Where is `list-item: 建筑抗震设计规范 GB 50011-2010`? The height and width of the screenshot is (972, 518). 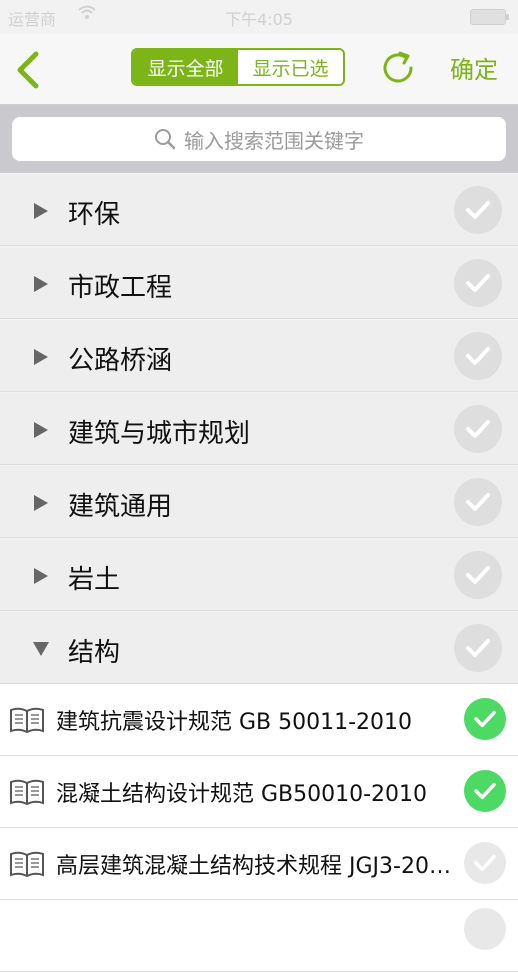
list-item: 建筑抗震设计规范 GB 50011-2010 is located at coordinates (259, 720).